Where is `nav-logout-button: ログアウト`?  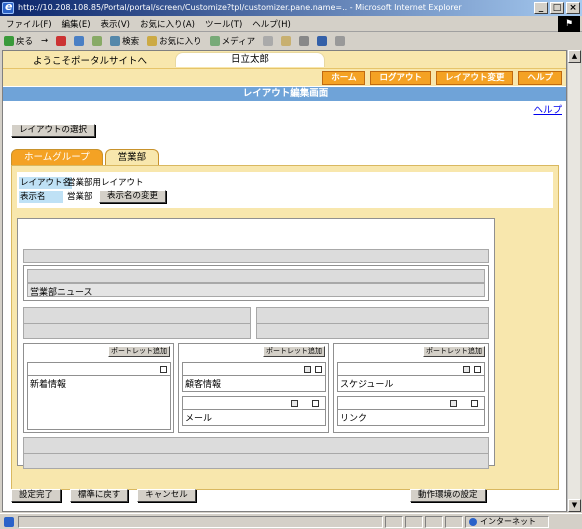 nav-logout-button: ログアウト is located at coordinates (400, 78).